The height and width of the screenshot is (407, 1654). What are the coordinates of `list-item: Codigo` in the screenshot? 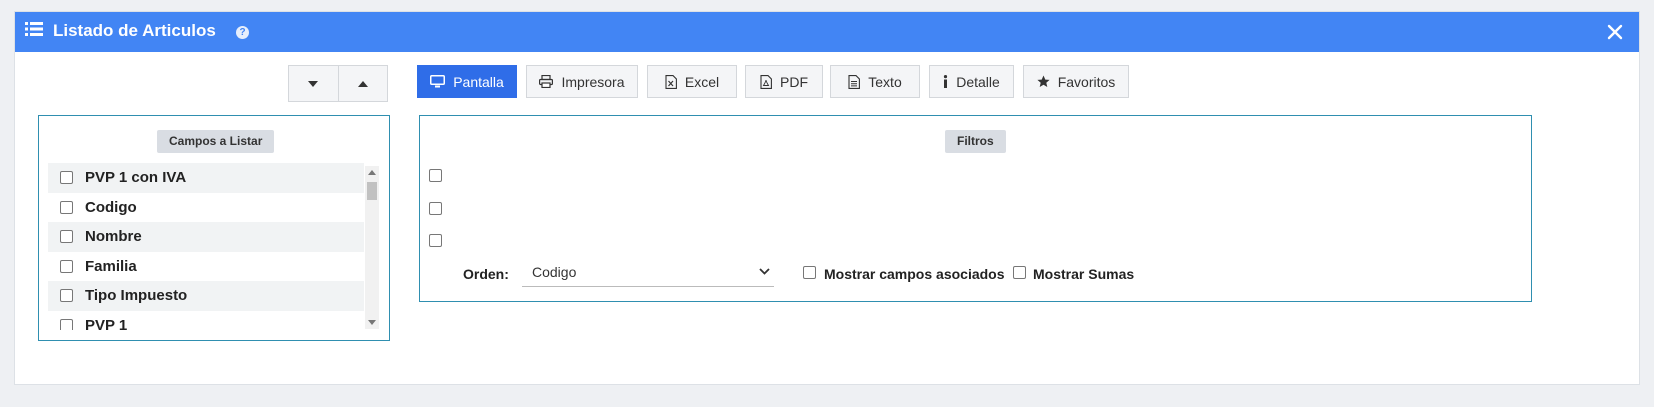 It's located at (206, 208).